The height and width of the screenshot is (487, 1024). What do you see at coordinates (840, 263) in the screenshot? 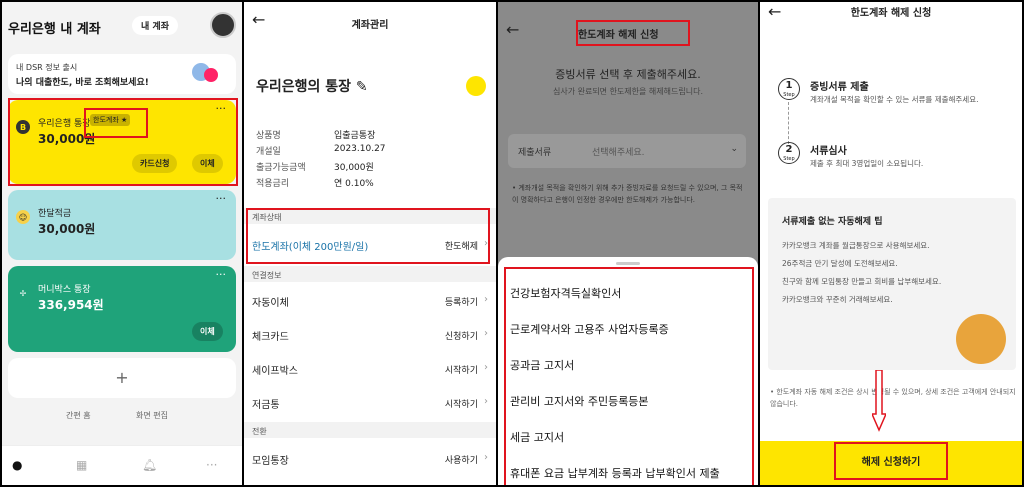
I see `tip-item: 26주적금 만기 달성에 도전해보세요.` at bounding box center [840, 263].